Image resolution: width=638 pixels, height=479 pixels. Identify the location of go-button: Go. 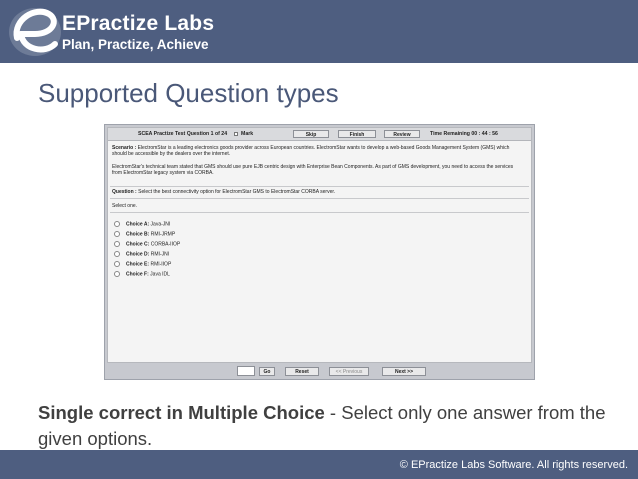
(267, 371).